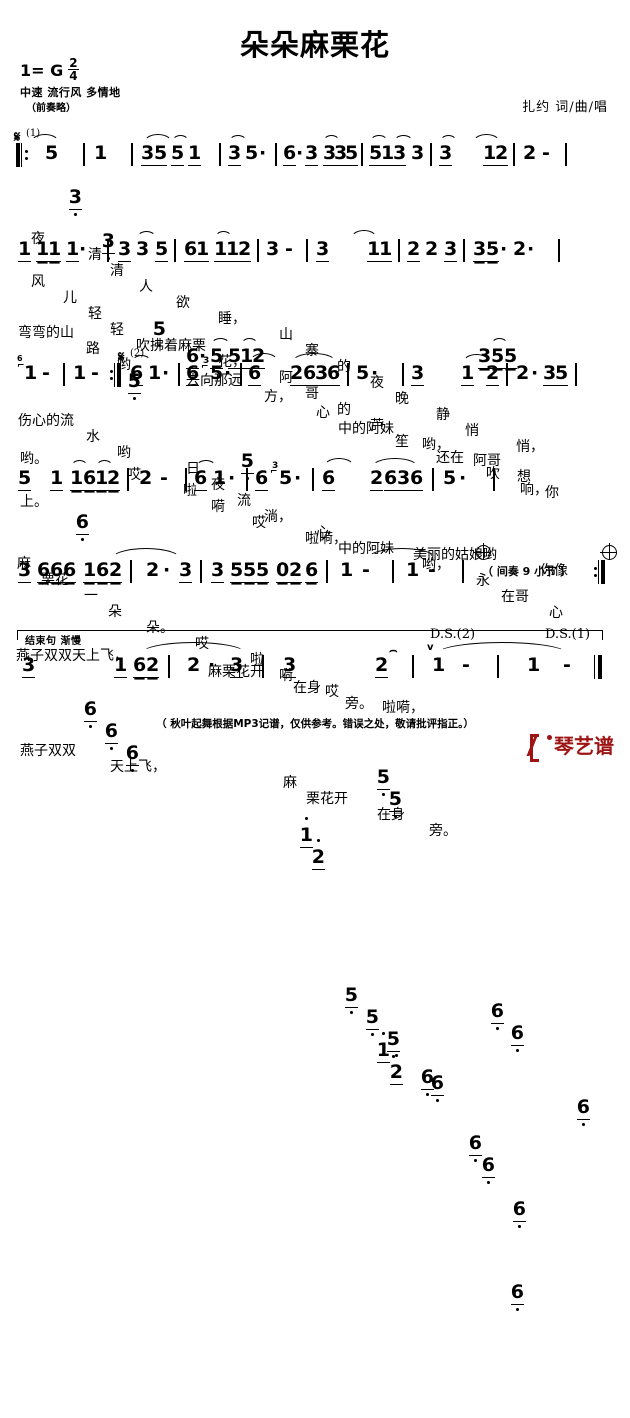 This screenshot has height=1418, width=630. I want to click on lyric-row-2a: 弯弯的山 路 哟 去向那远 方， 心 中的阿妹 哟， 阿哥 想 你, so click(288, 413).